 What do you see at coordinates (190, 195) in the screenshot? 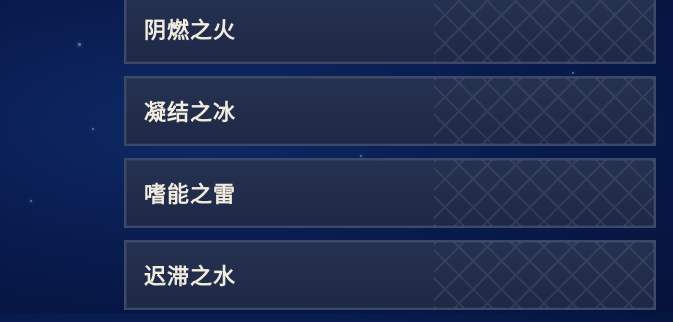
I see `dialogue-option-label: 嗜能之雷` at bounding box center [190, 195].